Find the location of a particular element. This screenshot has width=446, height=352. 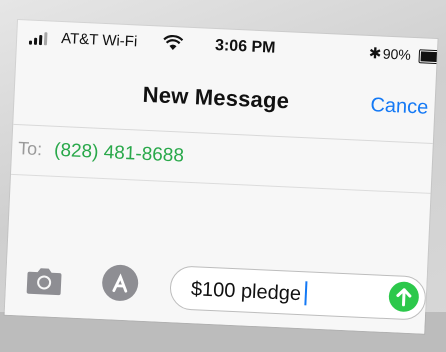

send-arrow-icon is located at coordinates (404, 297).